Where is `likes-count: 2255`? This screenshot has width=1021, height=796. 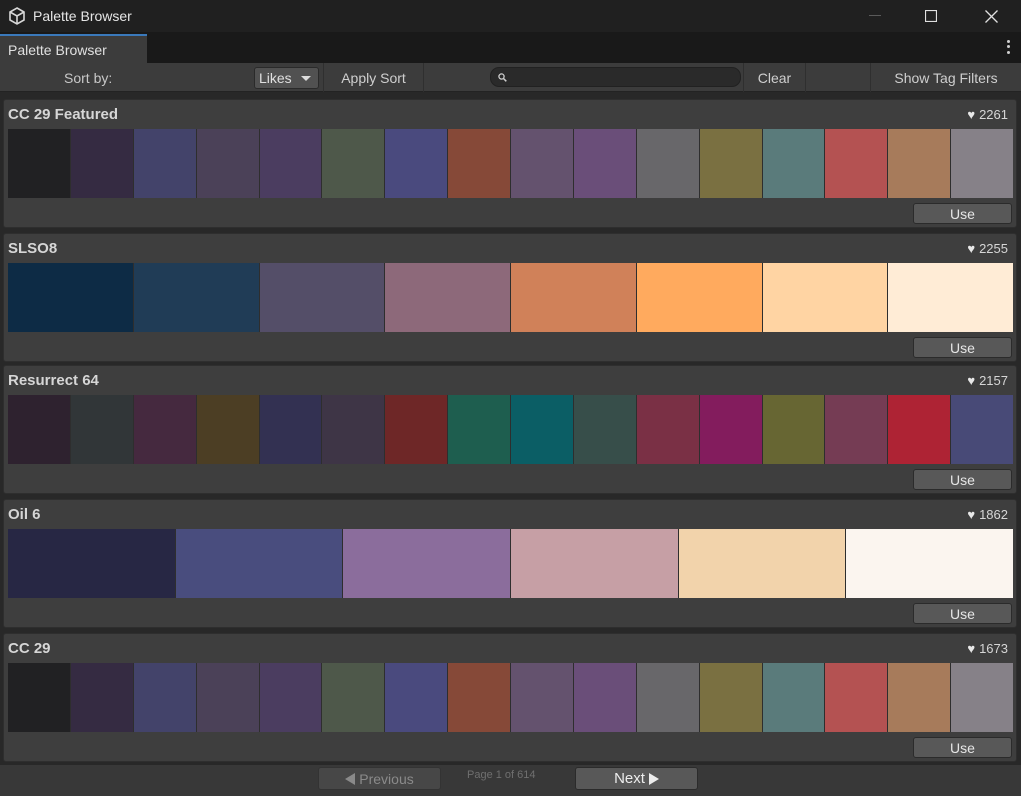
likes-count: 2255 is located at coordinates (993, 248).